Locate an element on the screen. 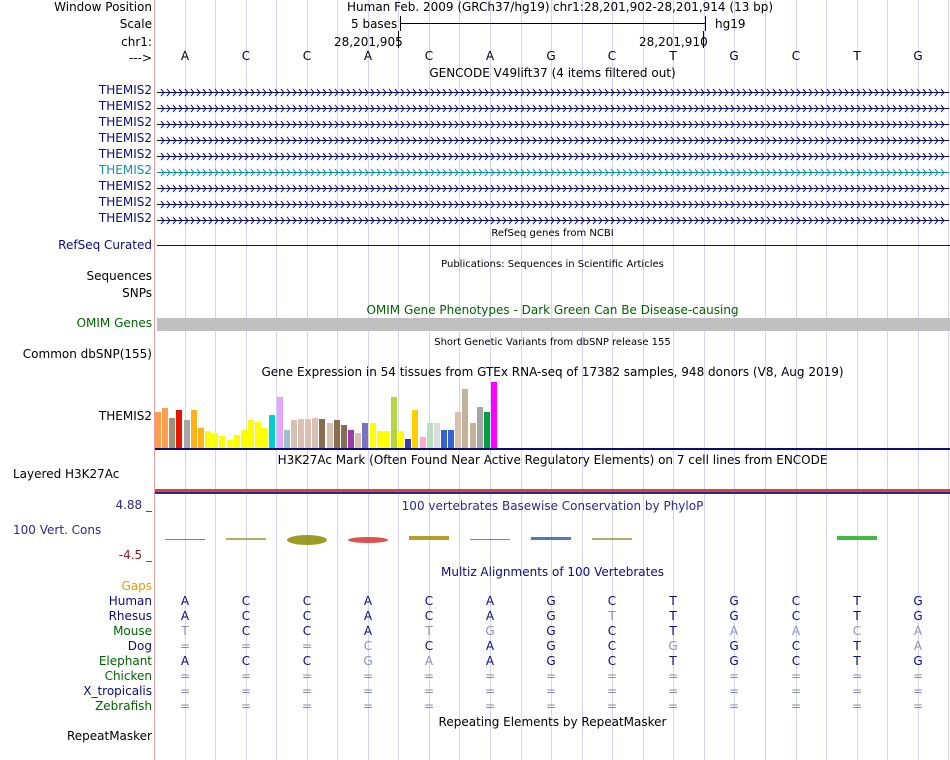 The width and height of the screenshot is (950, 760). species-label: Human is located at coordinates (130, 601).